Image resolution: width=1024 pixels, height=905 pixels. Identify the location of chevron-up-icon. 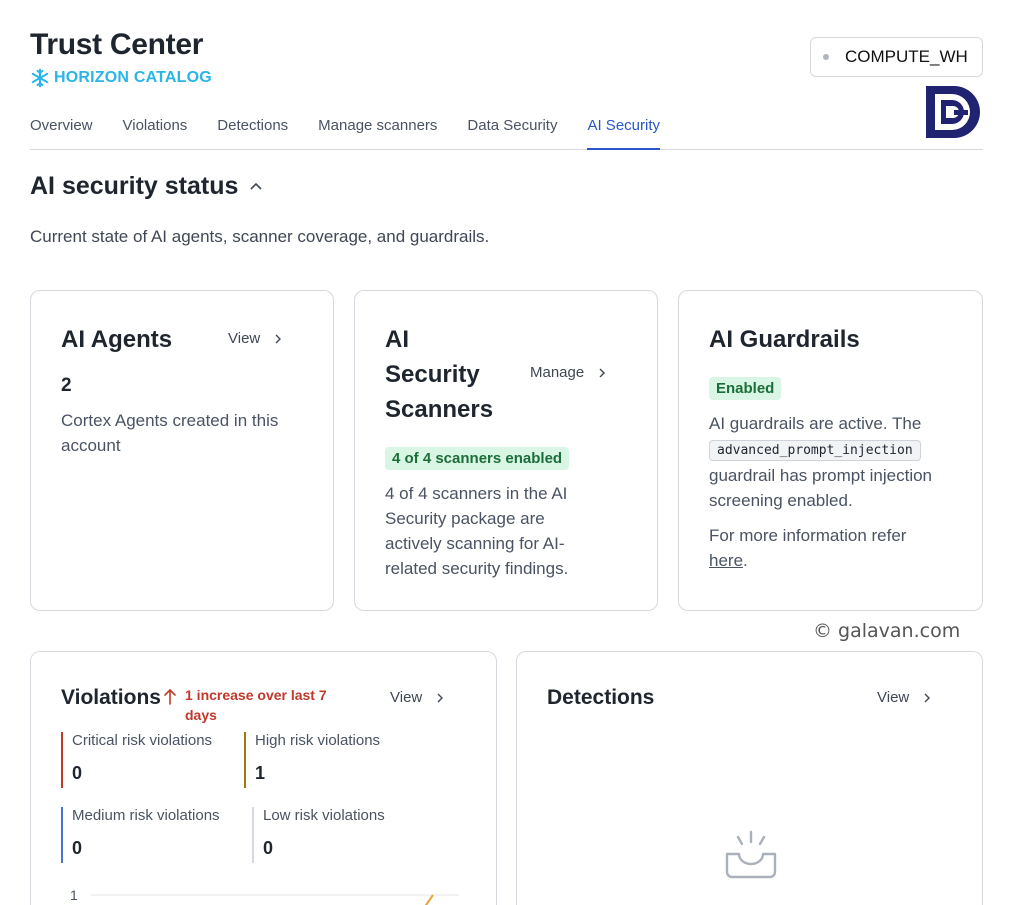
(256, 187).